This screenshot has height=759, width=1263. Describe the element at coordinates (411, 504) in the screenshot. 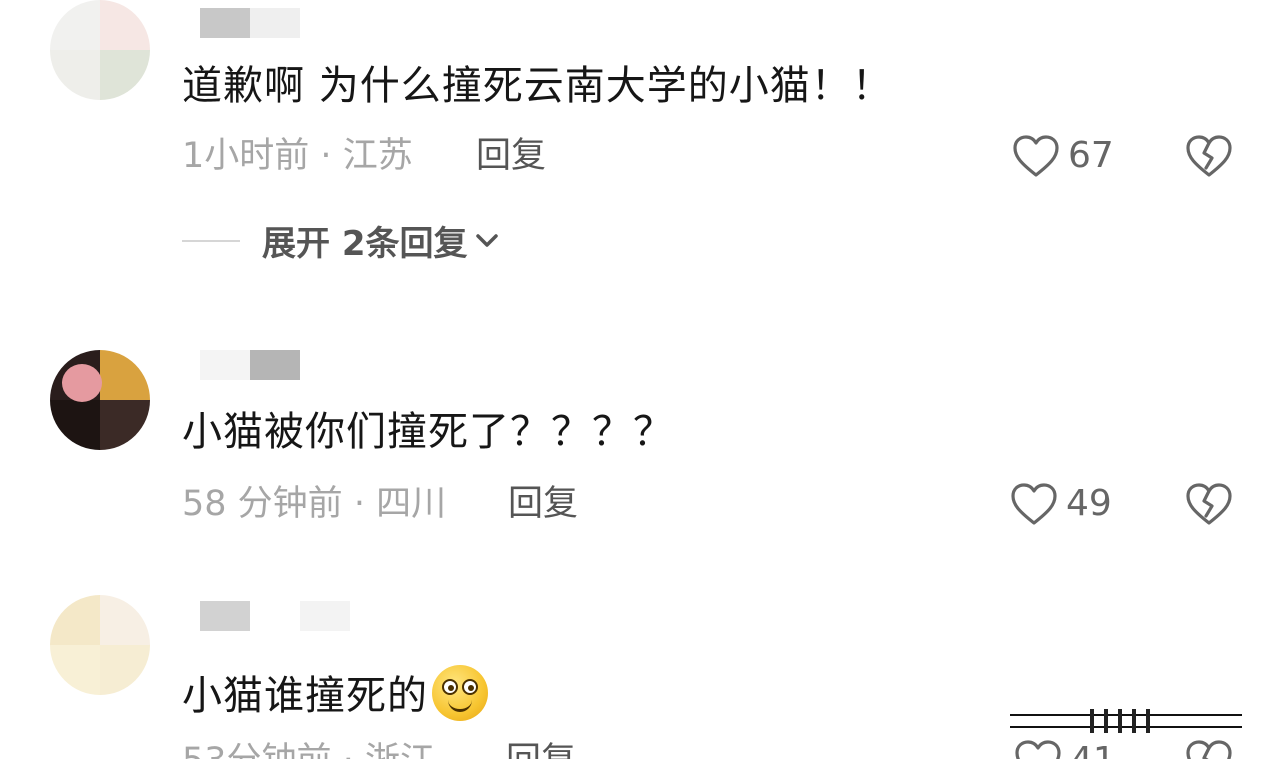

I see `comment-location: 四川` at that location.